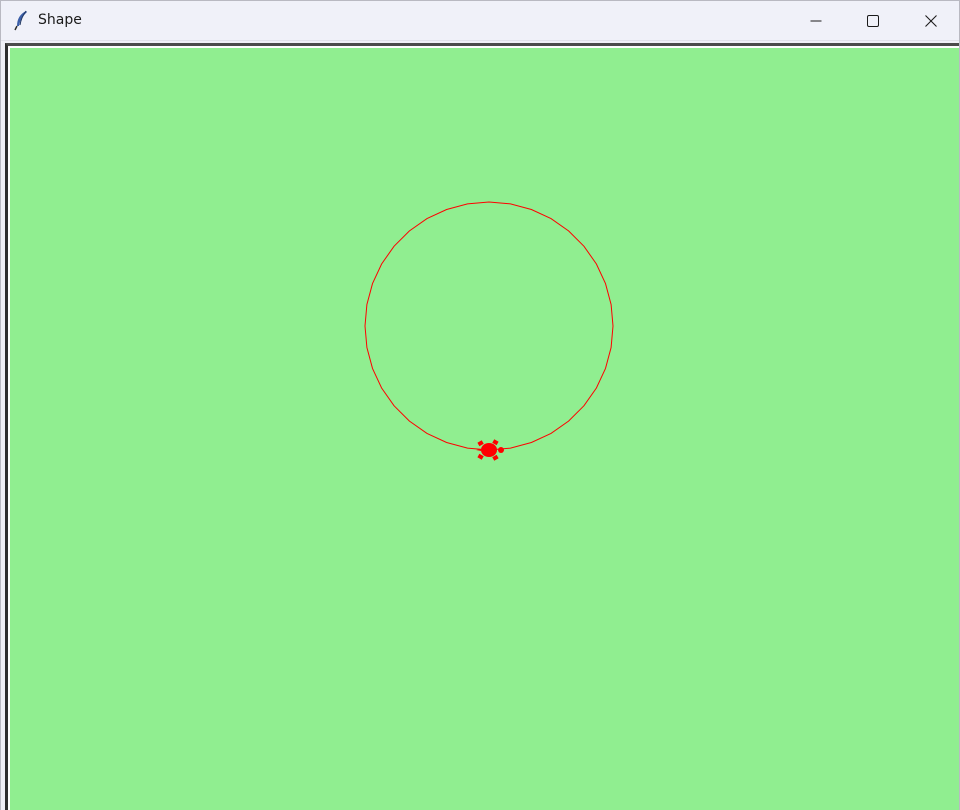 The height and width of the screenshot is (810, 960). Describe the element at coordinates (60, 20) in the screenshot. I see `window-title: Shape` at that location.